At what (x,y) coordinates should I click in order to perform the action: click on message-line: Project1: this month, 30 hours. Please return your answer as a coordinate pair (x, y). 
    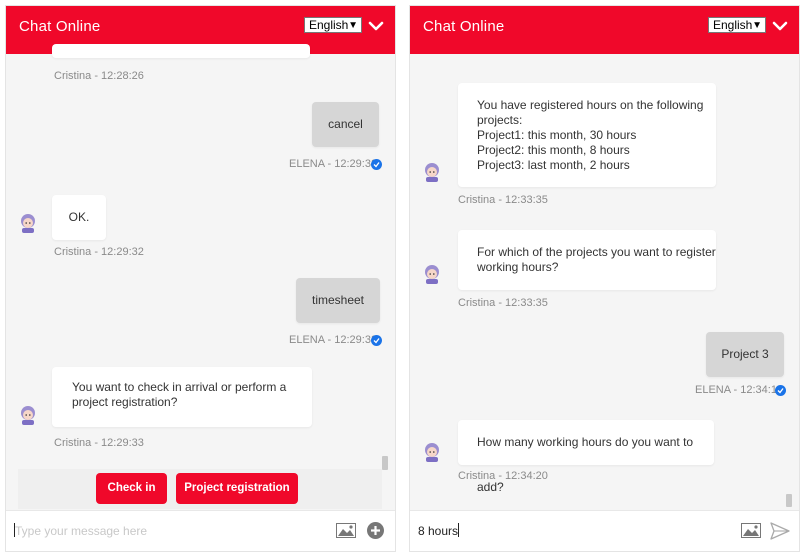
    Looking at the image, I should click on (557, 135).